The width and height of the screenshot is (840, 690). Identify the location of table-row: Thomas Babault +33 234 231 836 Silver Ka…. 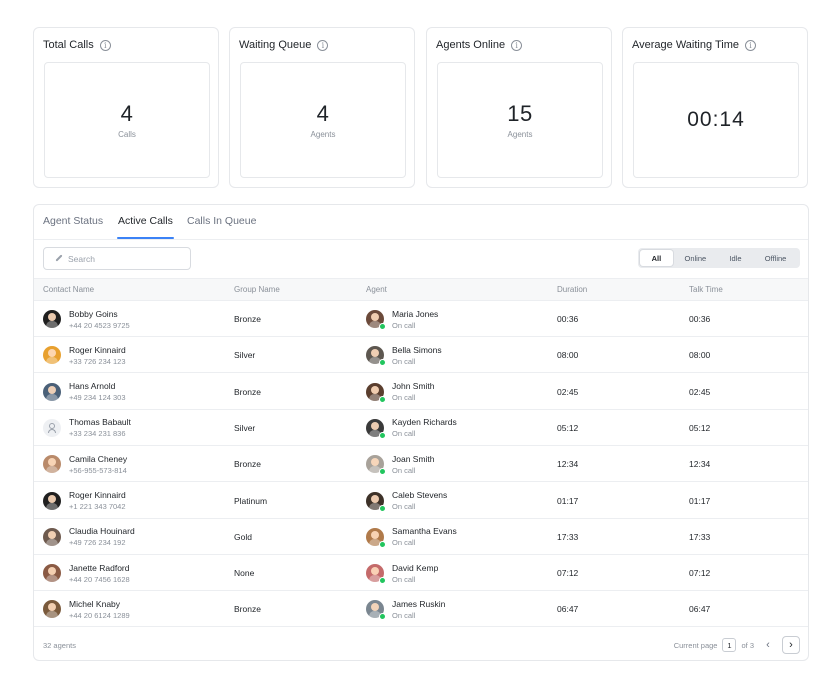
(421, 428).